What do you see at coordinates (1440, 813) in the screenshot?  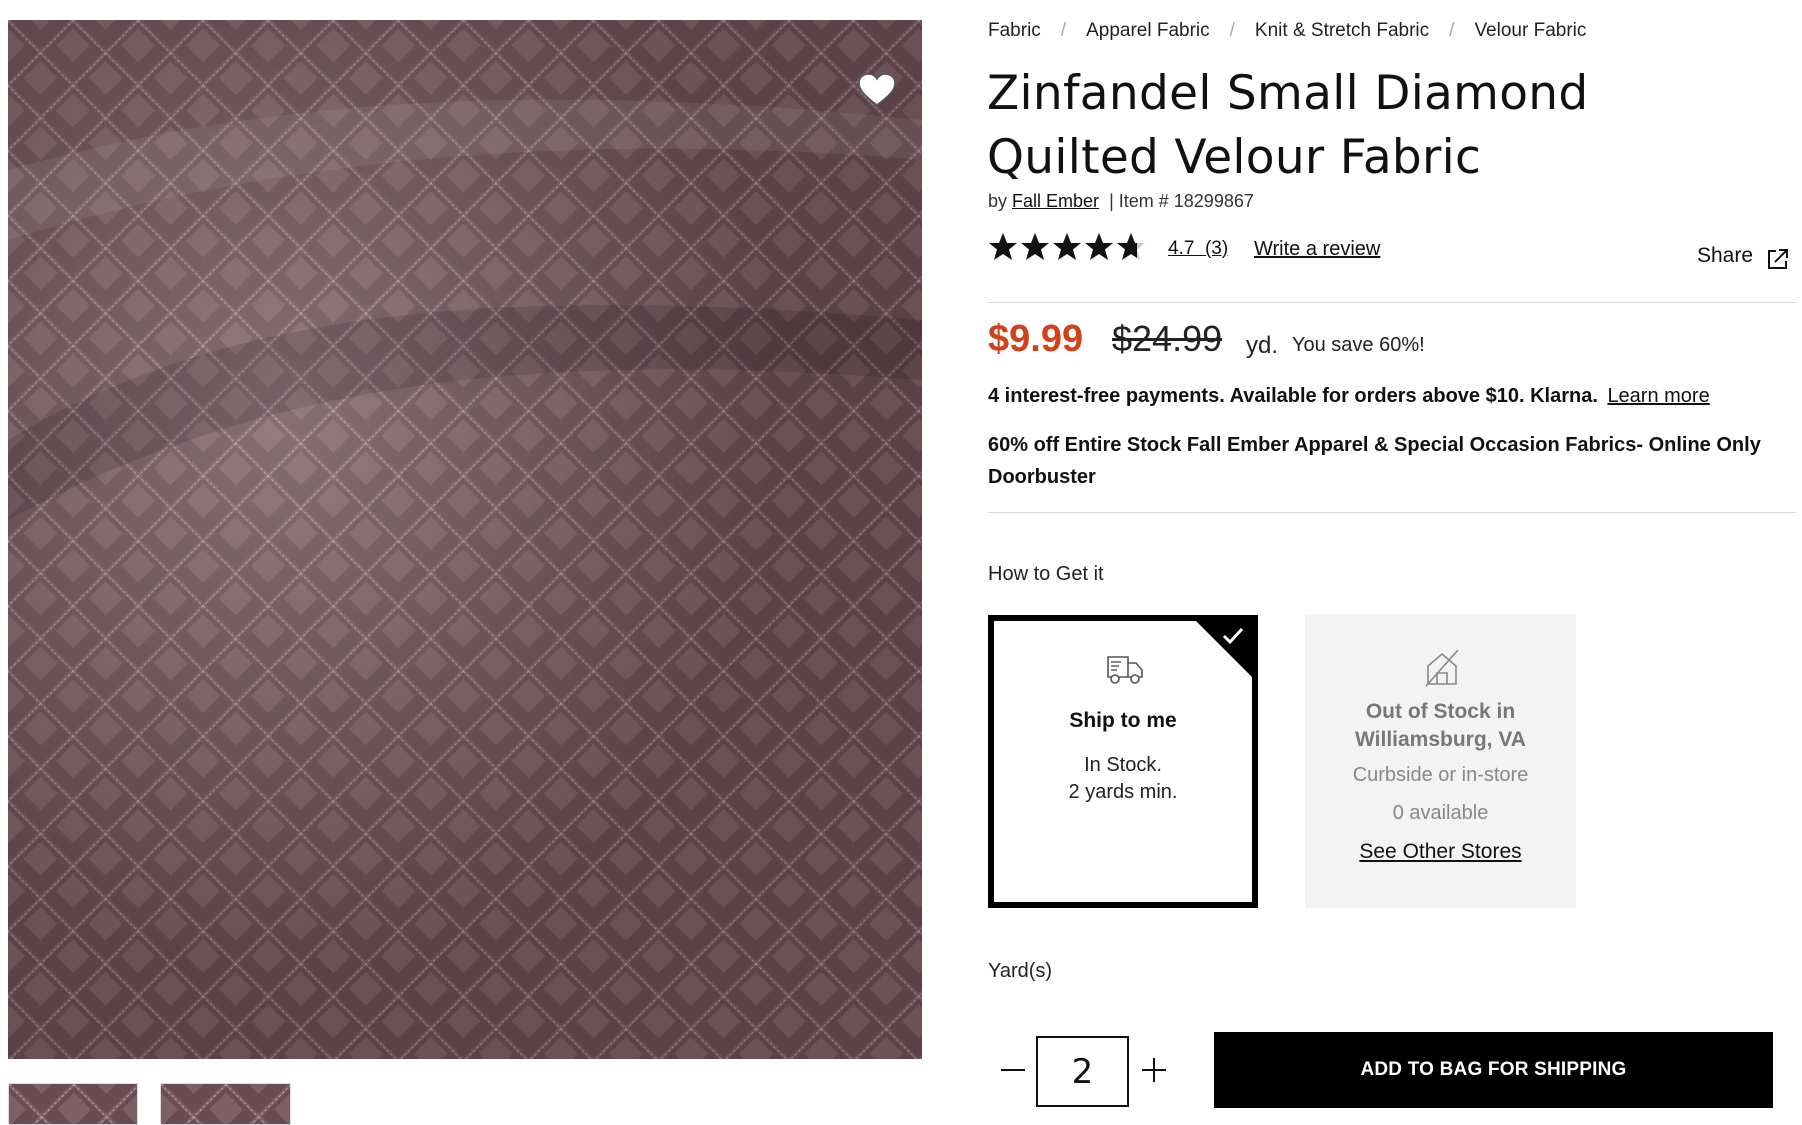 I see `store-availability: 0 available` at bounding box center [1440, 813].